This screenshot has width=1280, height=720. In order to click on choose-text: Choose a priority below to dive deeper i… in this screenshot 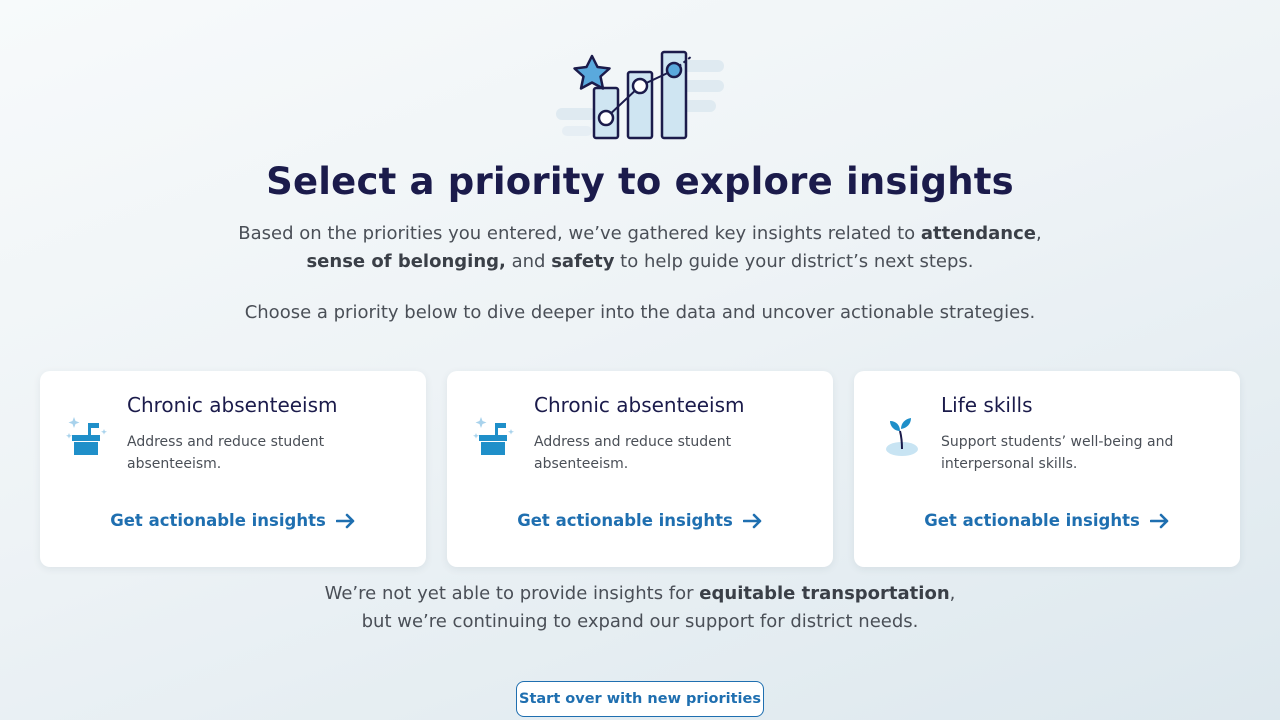, I will do `click(640, 312)`.